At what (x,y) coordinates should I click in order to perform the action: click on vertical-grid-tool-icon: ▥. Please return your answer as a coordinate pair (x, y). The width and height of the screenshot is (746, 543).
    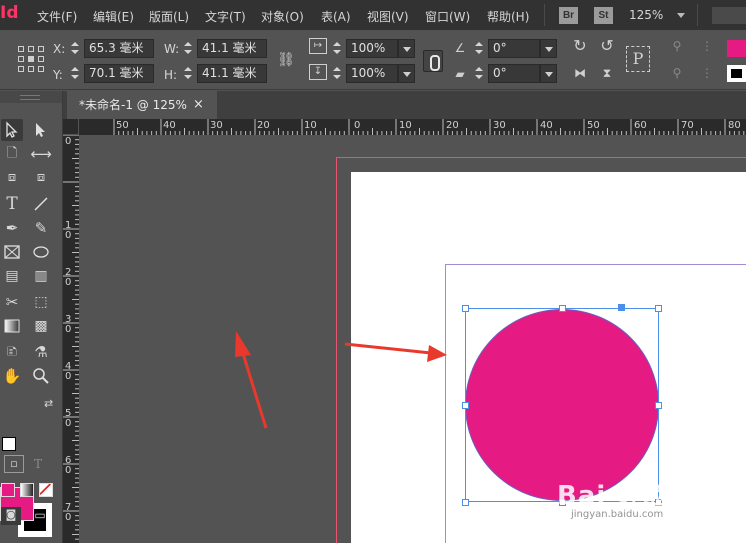
    Looking at the image, I should click on (41, 276).